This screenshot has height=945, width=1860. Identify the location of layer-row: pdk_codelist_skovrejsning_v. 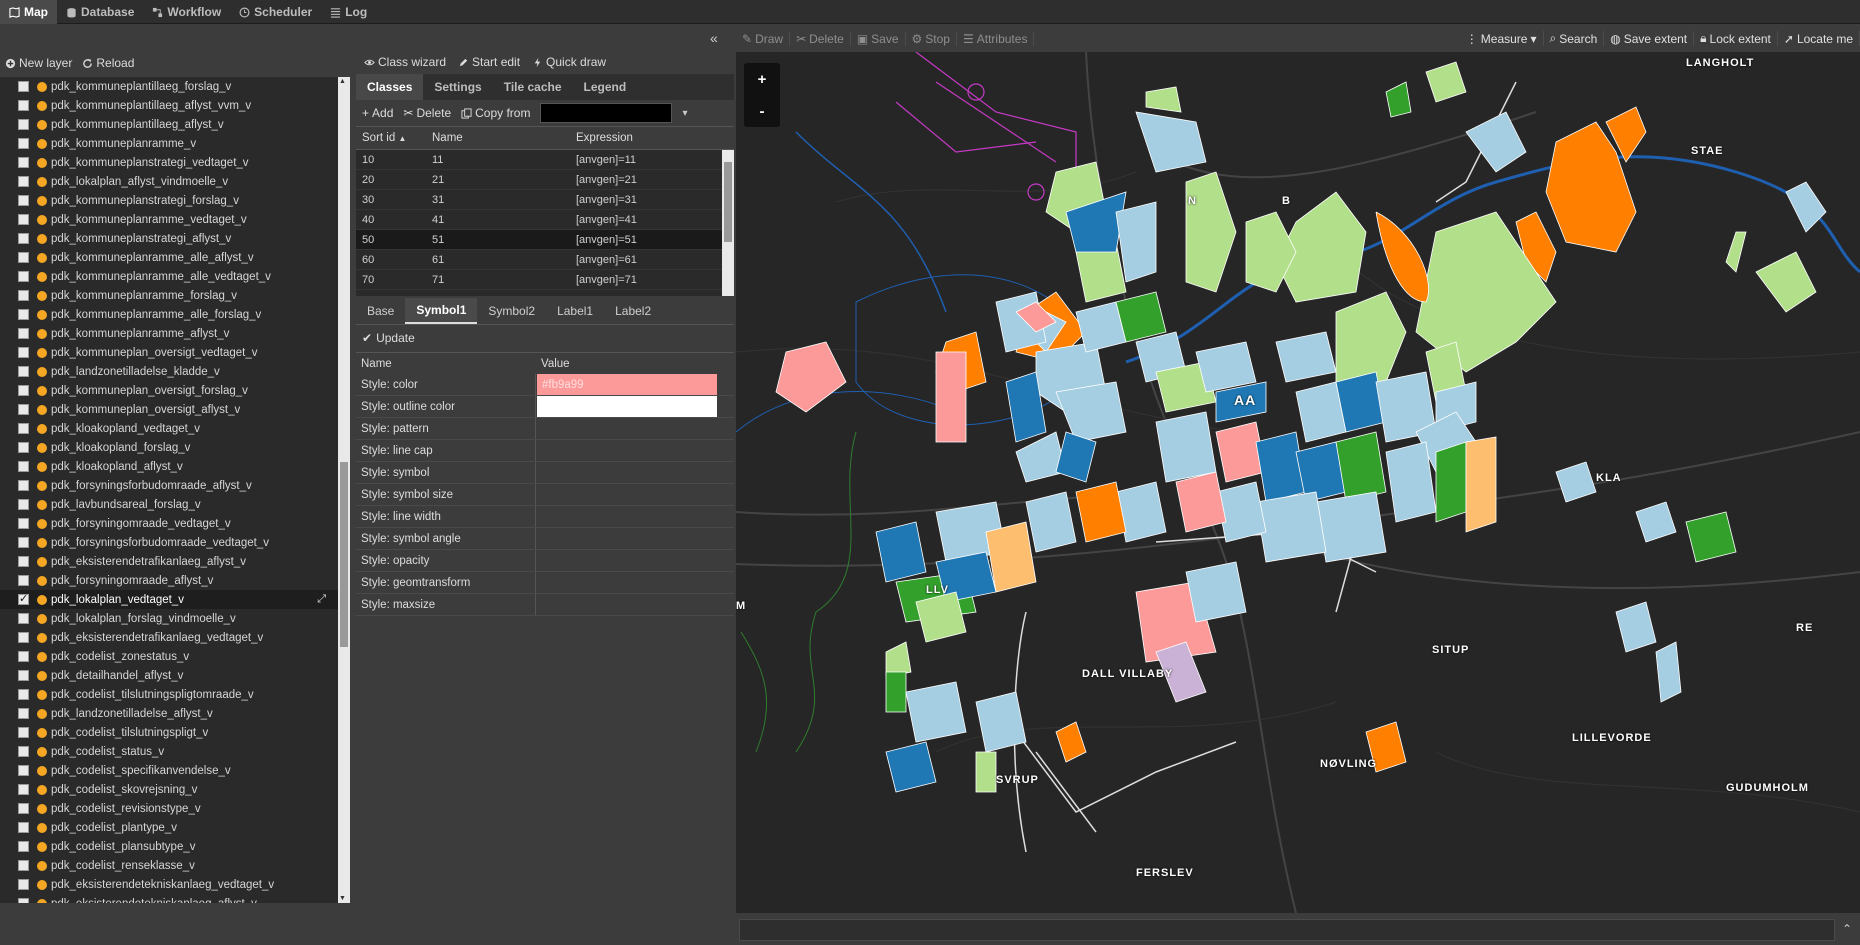
(169, 789).